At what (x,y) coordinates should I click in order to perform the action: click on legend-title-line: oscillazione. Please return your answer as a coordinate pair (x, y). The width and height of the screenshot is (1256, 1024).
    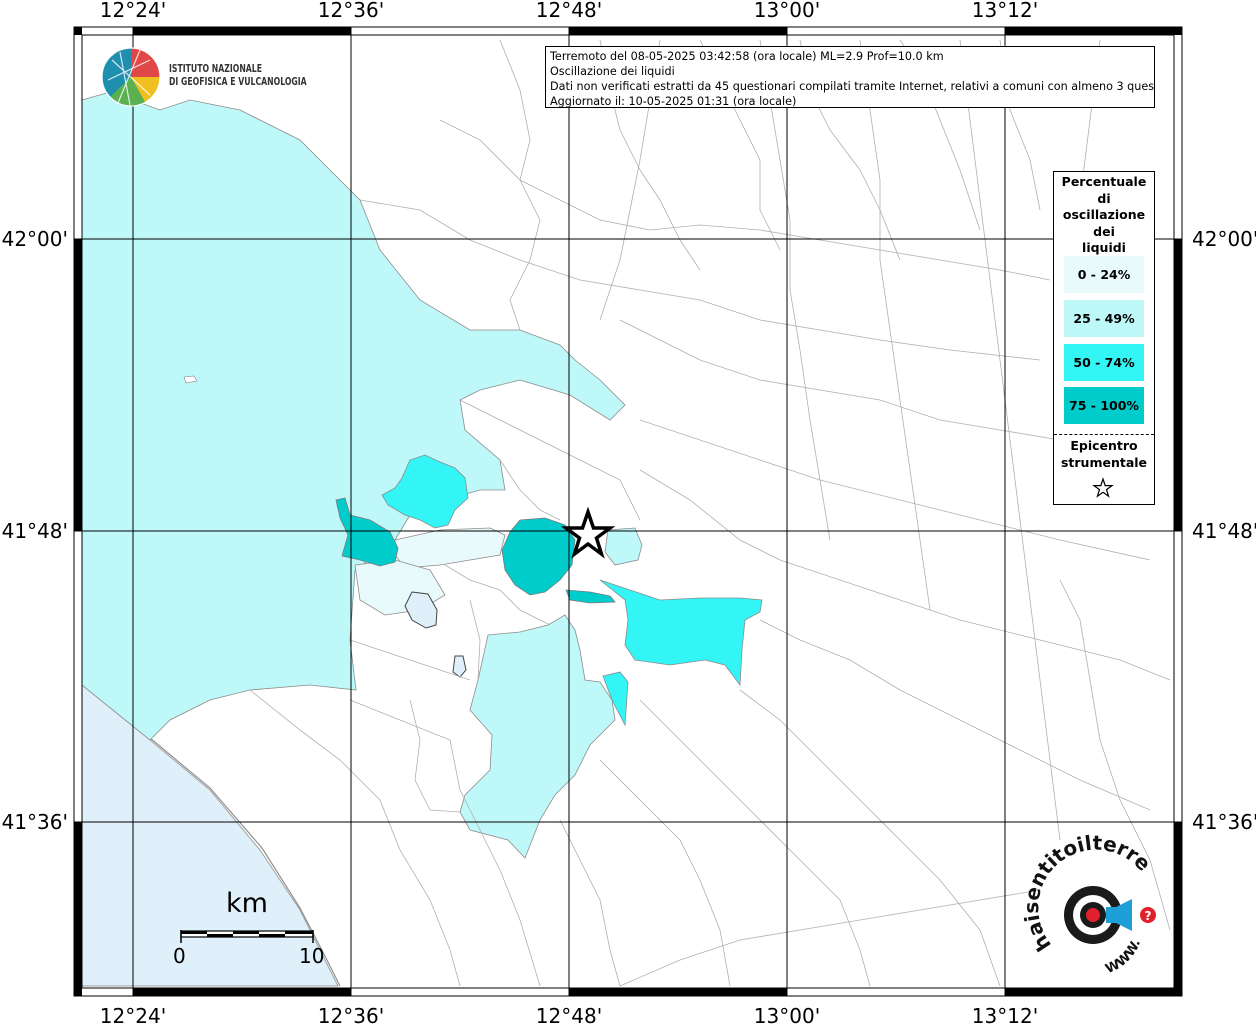
    Looking at the image, I should click on (1104, 214).